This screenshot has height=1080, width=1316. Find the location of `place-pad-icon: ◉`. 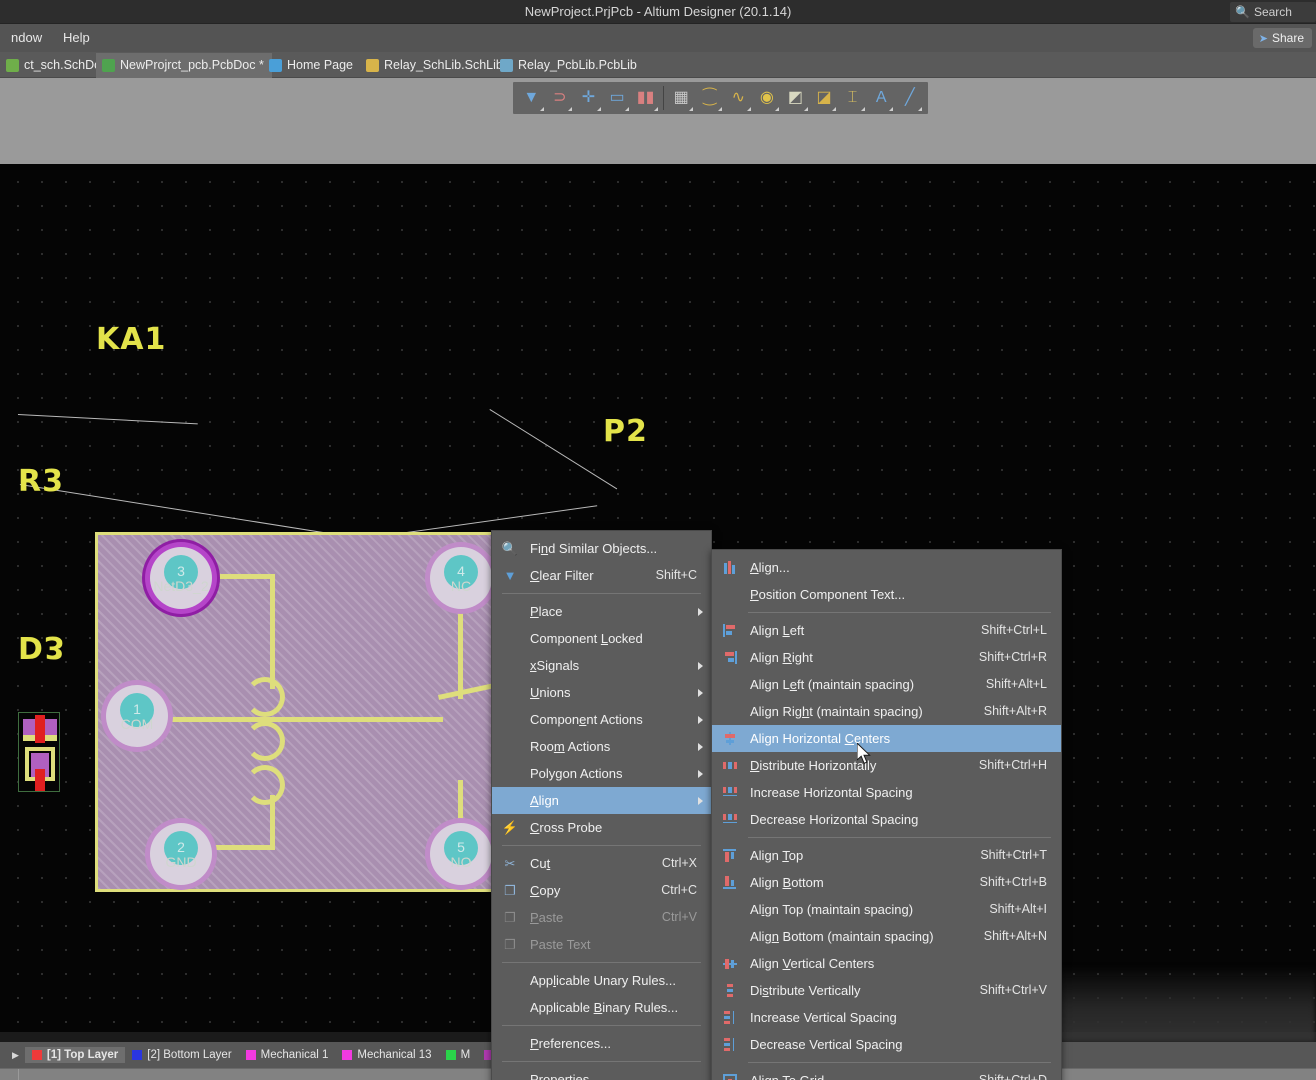

place-pad-icon: ◉ is located at coordinates (767, 98).